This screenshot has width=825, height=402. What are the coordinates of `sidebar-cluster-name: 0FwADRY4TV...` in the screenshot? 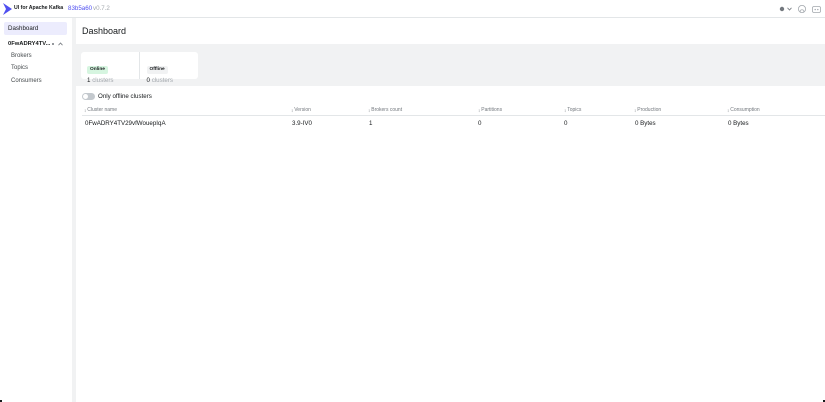 It's located at (29, 43).